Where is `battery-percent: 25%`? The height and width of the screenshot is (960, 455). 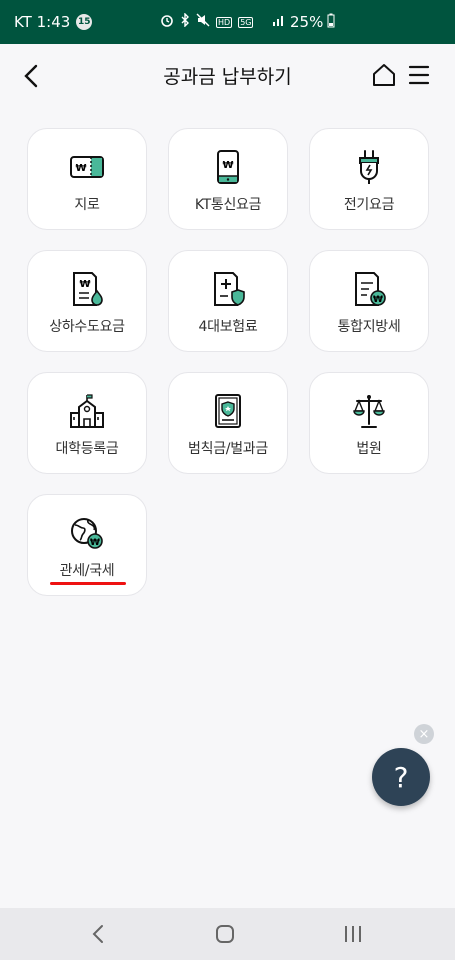
battery-percent: 25% is located at coordinates (307, 22).